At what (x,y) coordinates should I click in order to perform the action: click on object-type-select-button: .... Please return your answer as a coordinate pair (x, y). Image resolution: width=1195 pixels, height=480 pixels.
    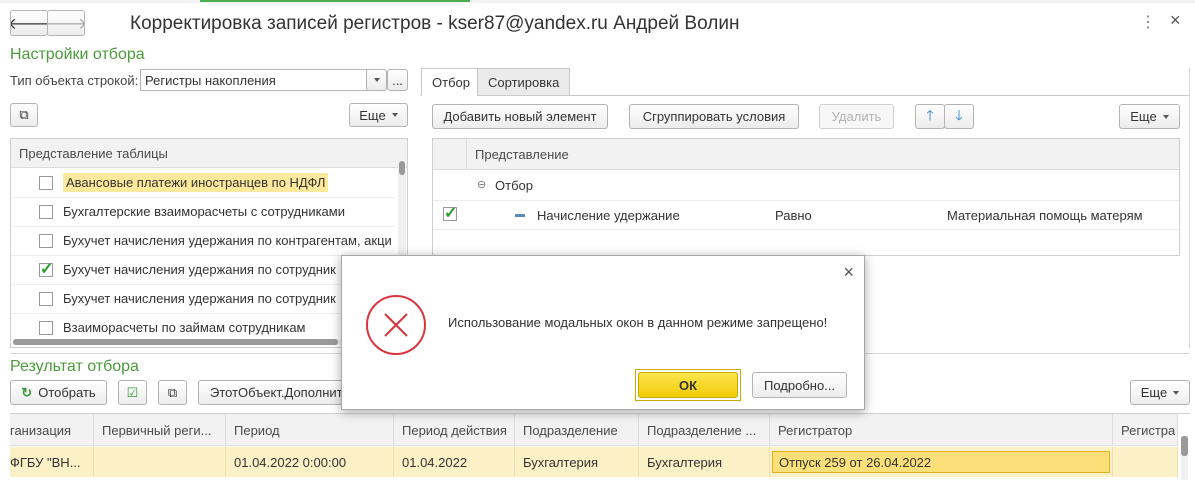
    Looking at the image, I should click on (397, 80).